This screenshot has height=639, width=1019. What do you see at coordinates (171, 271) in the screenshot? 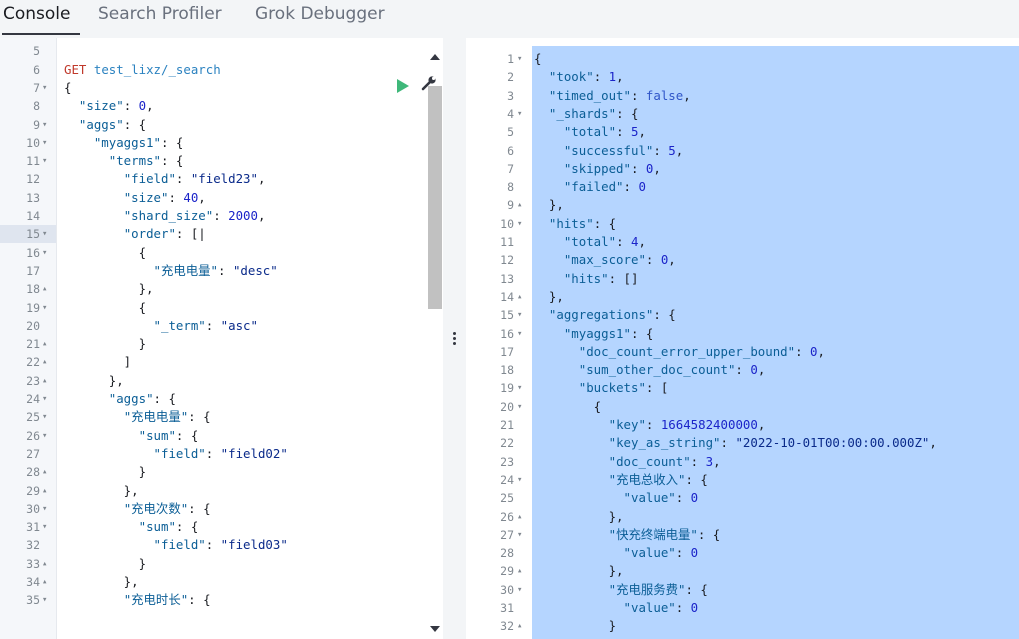
I see `code-text: "充电电量": "desc"` at bounding box center [171, 271].